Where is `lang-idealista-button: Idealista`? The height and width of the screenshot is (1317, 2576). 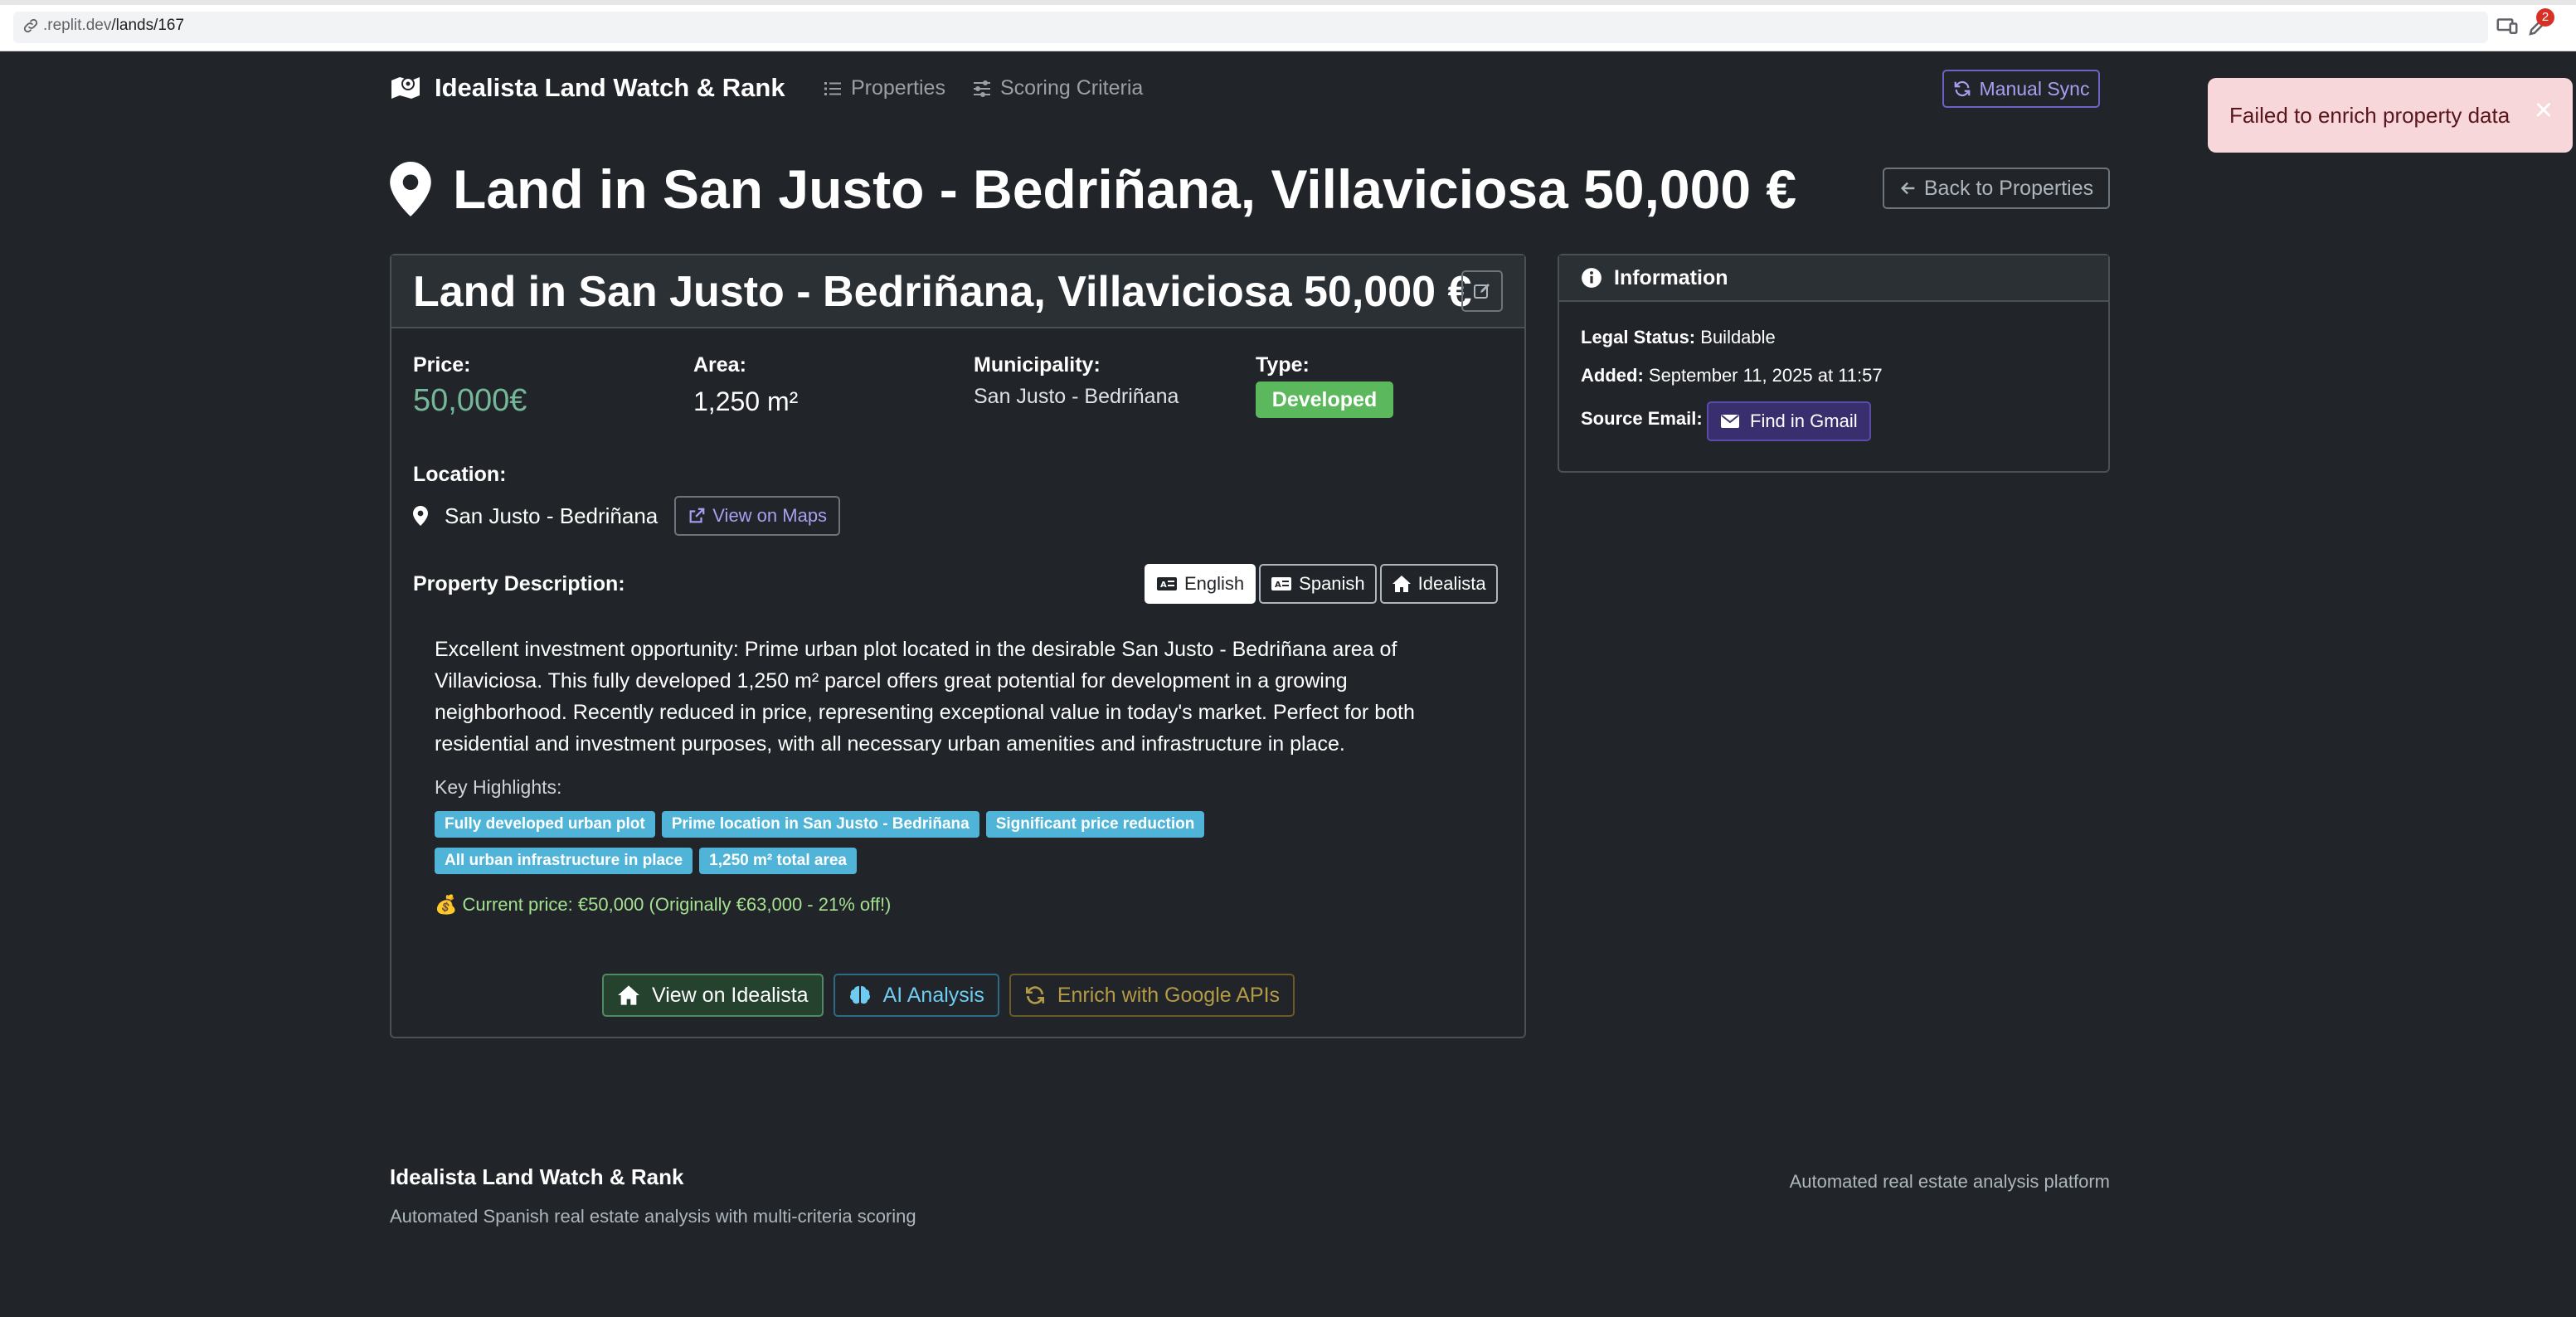
lang-idealista-button: Idealista is located at coordinates (1438, 584).